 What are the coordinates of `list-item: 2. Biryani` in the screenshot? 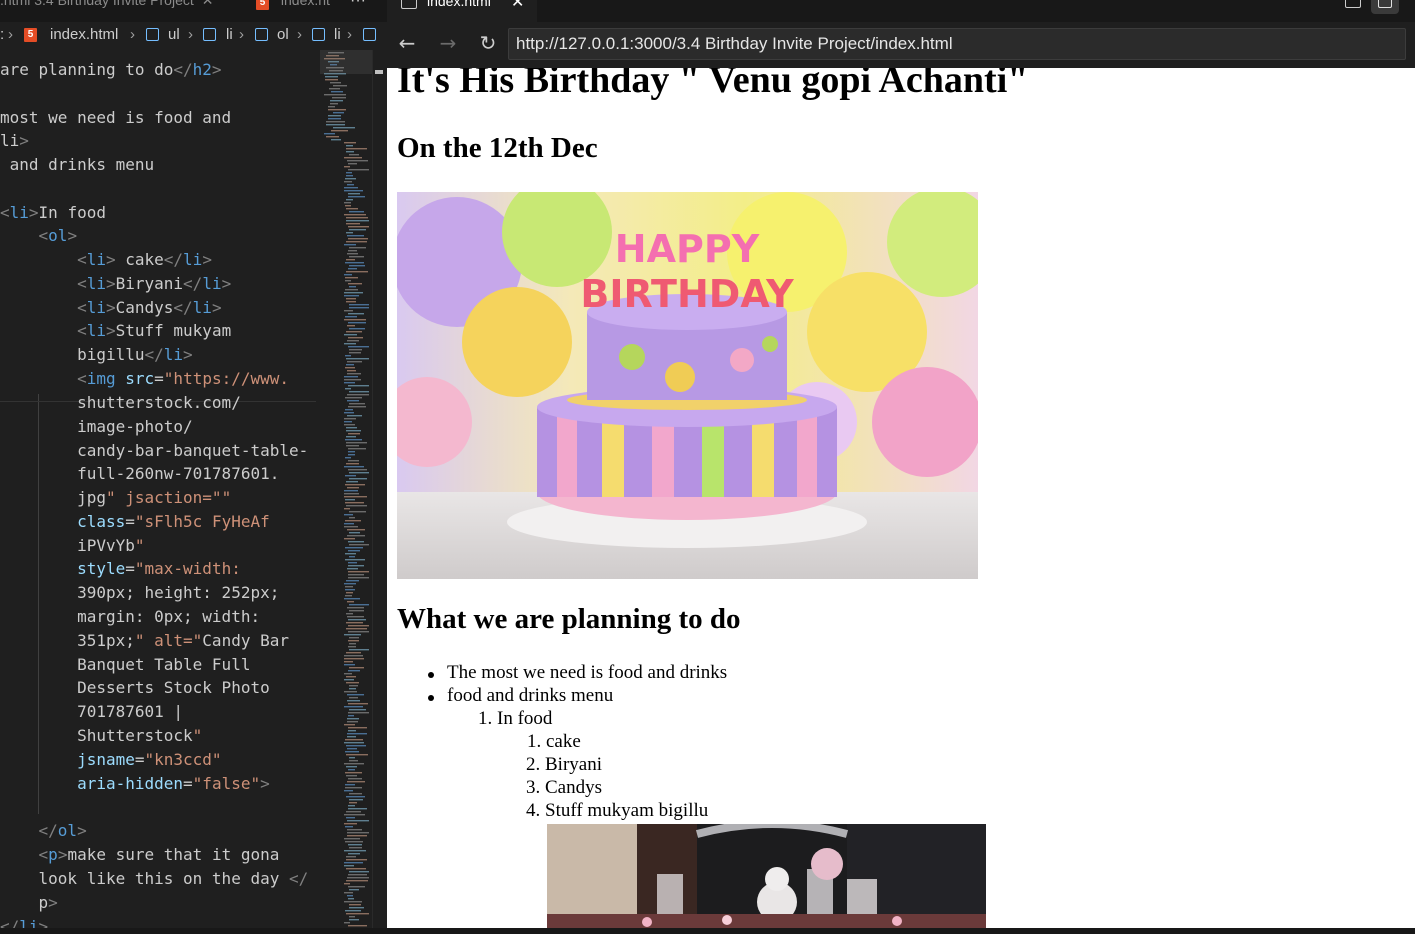 It's located at (564, 764).